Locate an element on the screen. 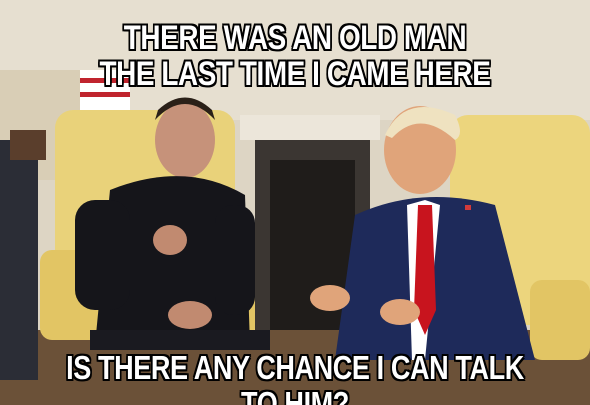  bottom-caption: IS THERE ANY CHANCE I CAN TALK TO HIM? is located at coordinates (295, 377).